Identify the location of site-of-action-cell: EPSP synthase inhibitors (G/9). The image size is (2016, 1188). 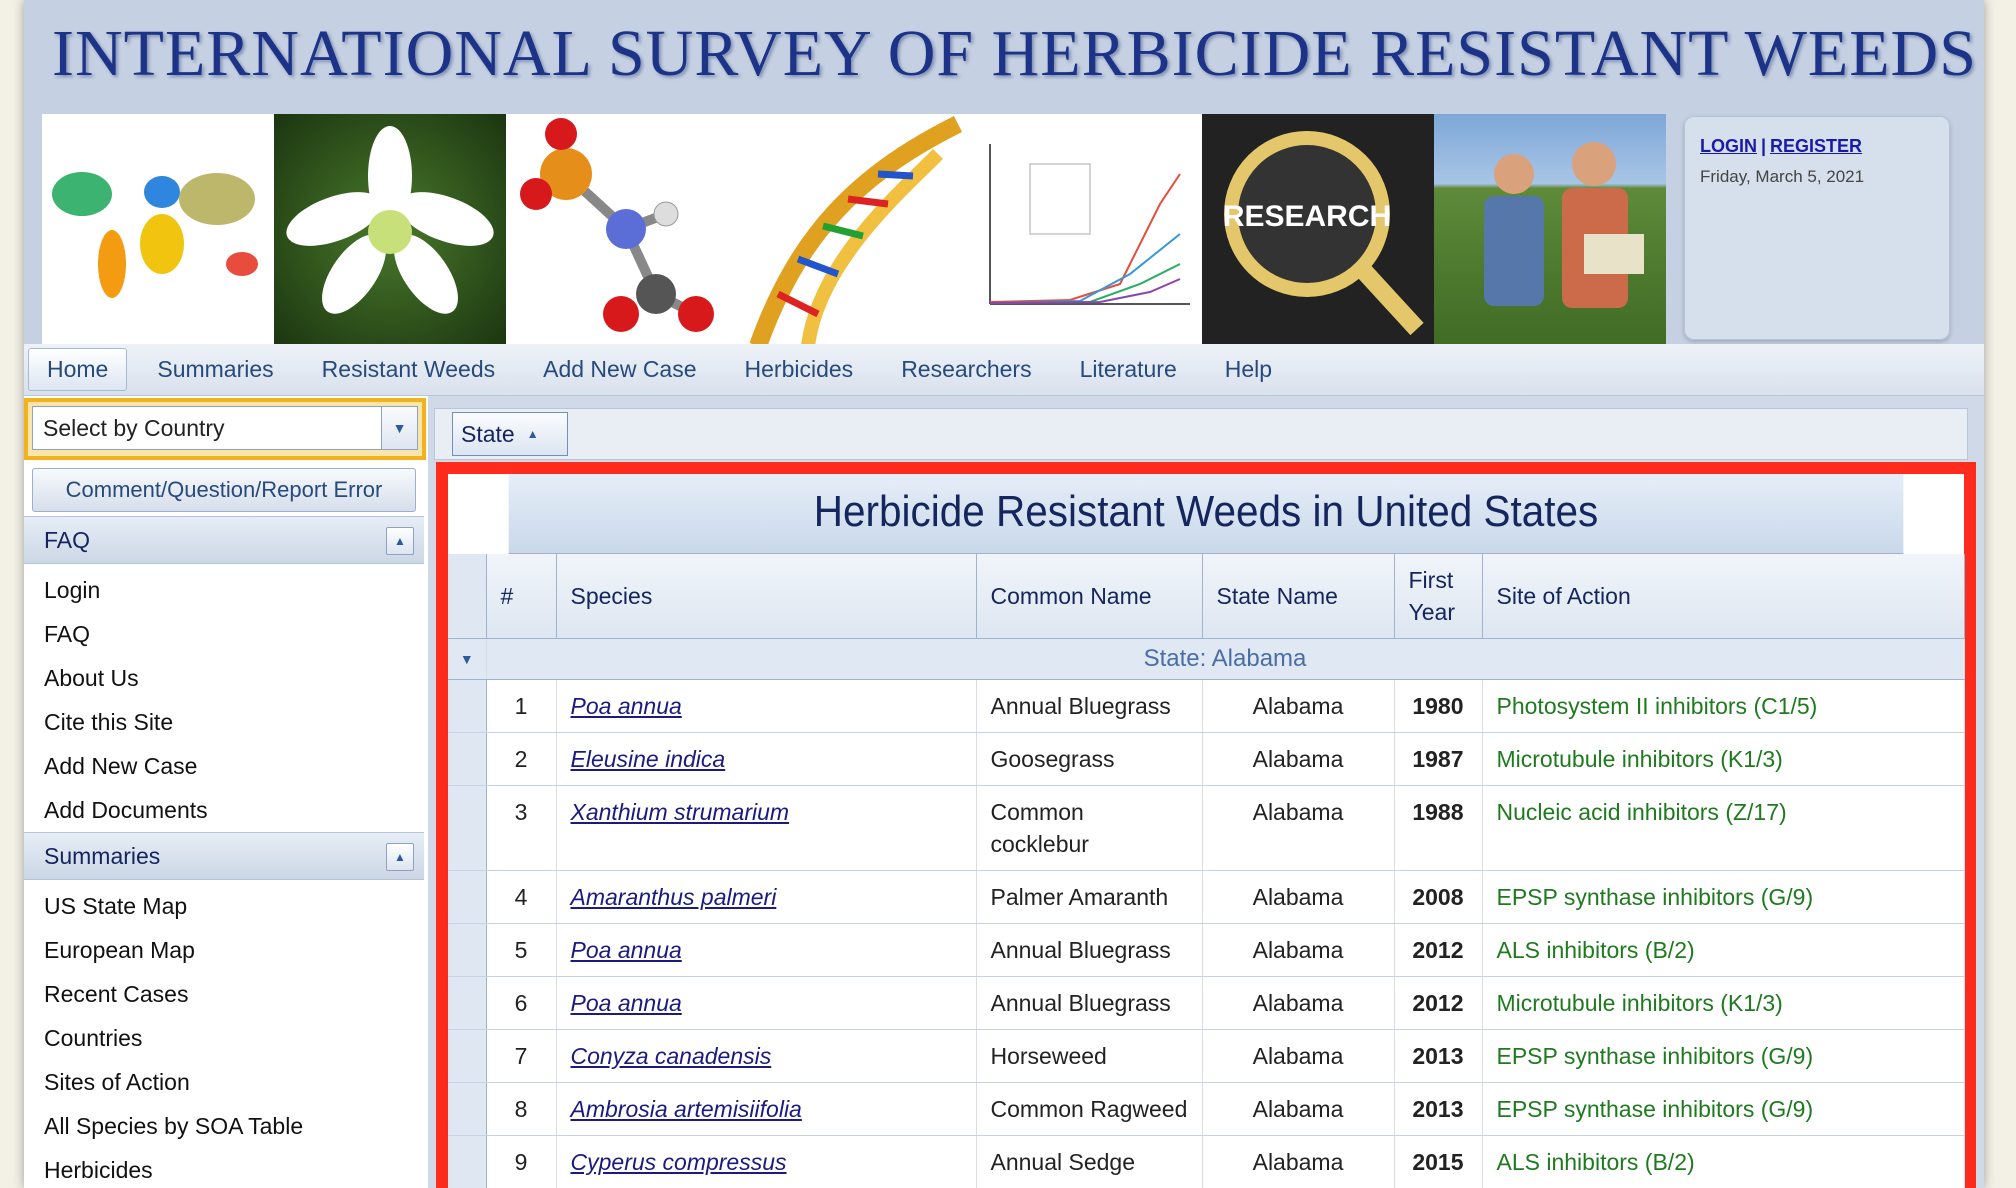
(1723, 1109).